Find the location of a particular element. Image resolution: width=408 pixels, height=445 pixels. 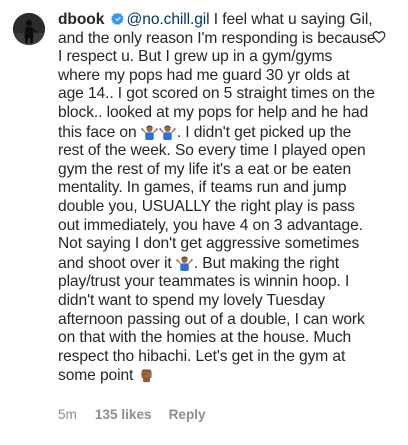

heart-icon is located at coordinates (379, 37).